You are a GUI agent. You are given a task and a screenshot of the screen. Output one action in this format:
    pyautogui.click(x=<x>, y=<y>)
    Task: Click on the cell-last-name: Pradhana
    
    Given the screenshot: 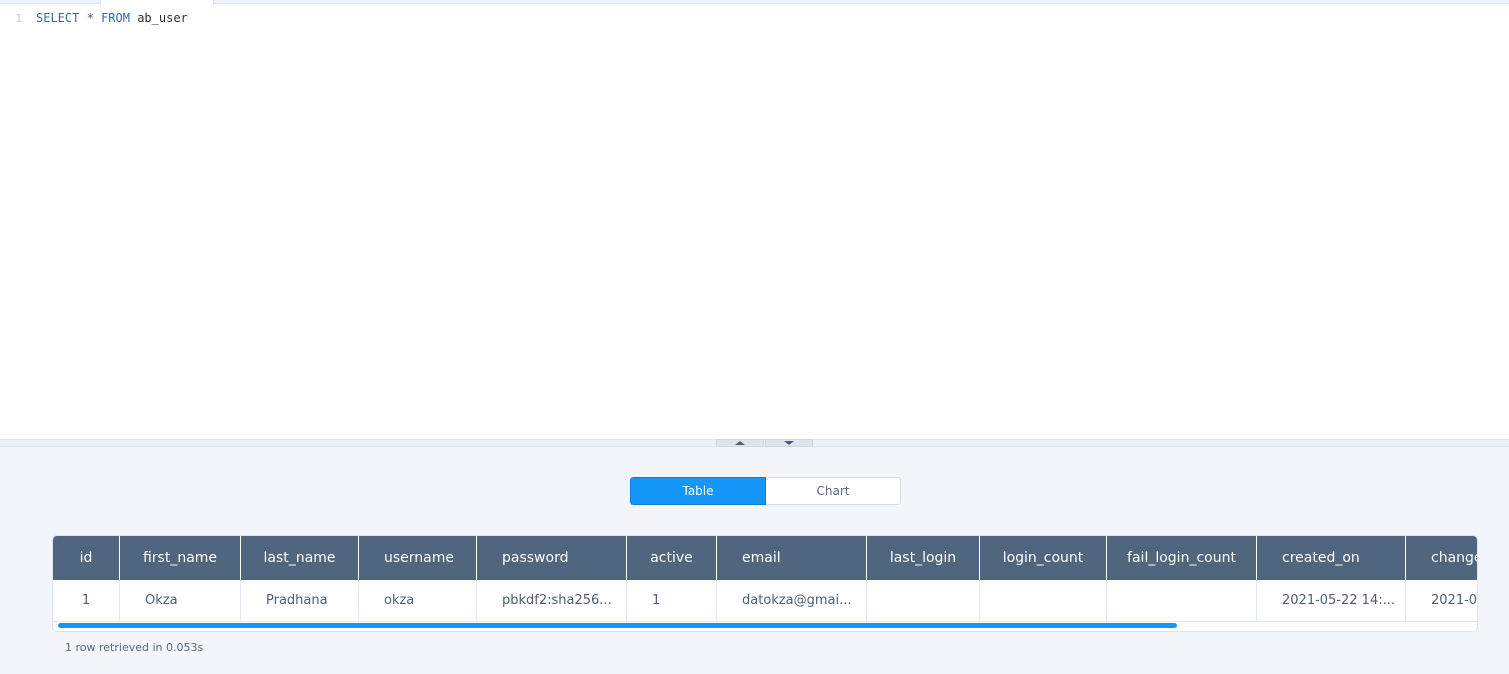 What is the action you would take?
    pyautogui.click(x=300, y=600)
    